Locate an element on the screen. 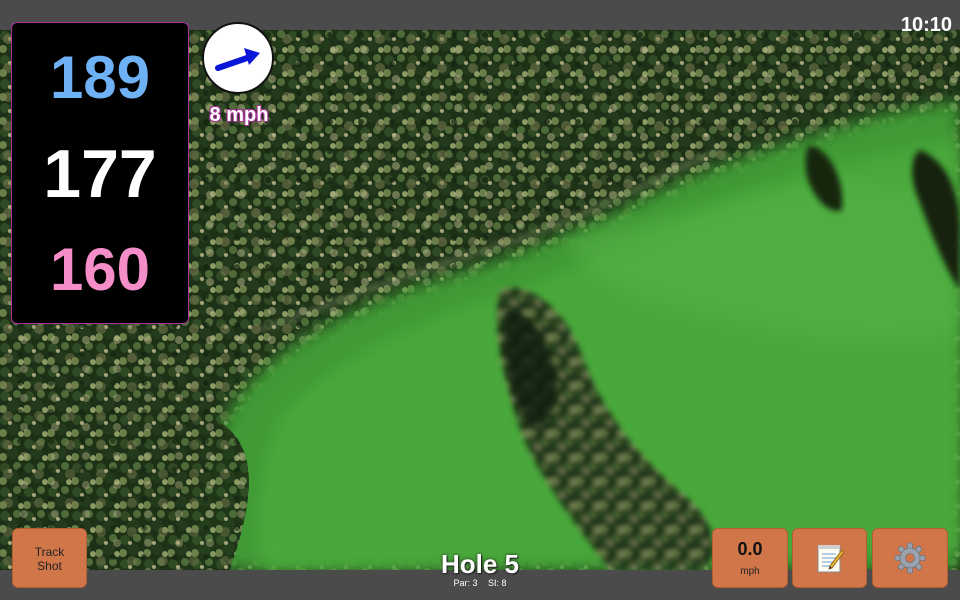  wind-indicator is located at coordinates (238, 58).